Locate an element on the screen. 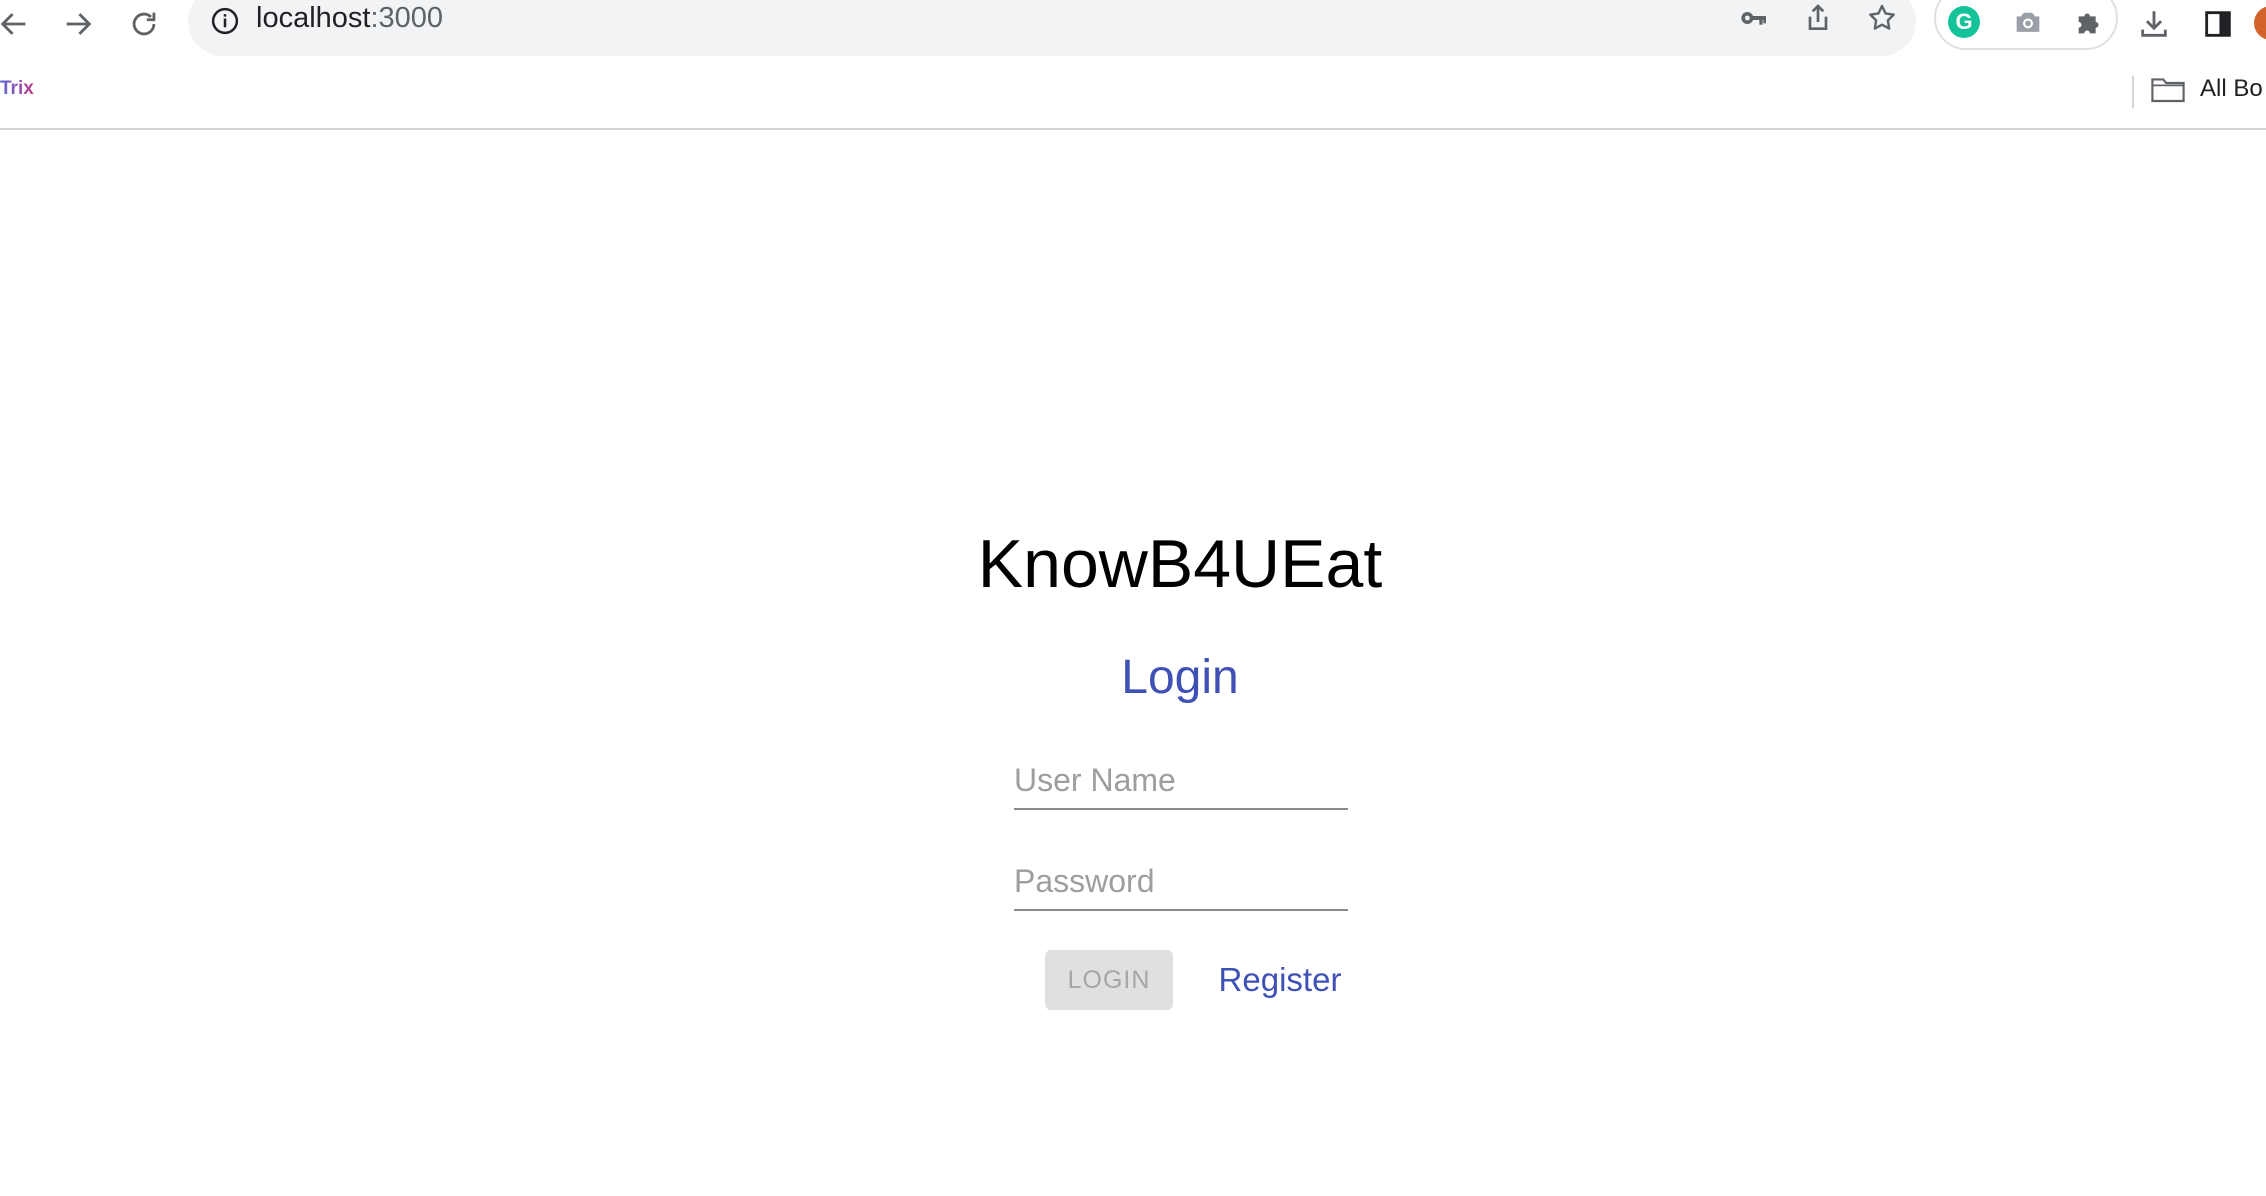 This screenshot has height=1196, width=2266. bookmarks-divider is located at coordinates (2133, 92).